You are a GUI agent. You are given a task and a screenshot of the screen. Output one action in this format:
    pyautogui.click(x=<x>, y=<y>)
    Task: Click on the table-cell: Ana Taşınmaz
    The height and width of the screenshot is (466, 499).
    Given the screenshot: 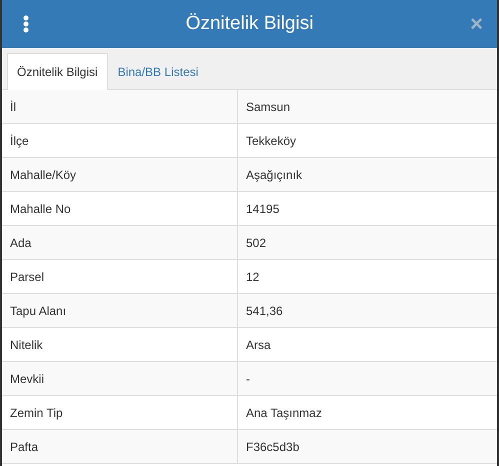 What is the action you would take?
    pyautogui.click(x=367, y=412)
    